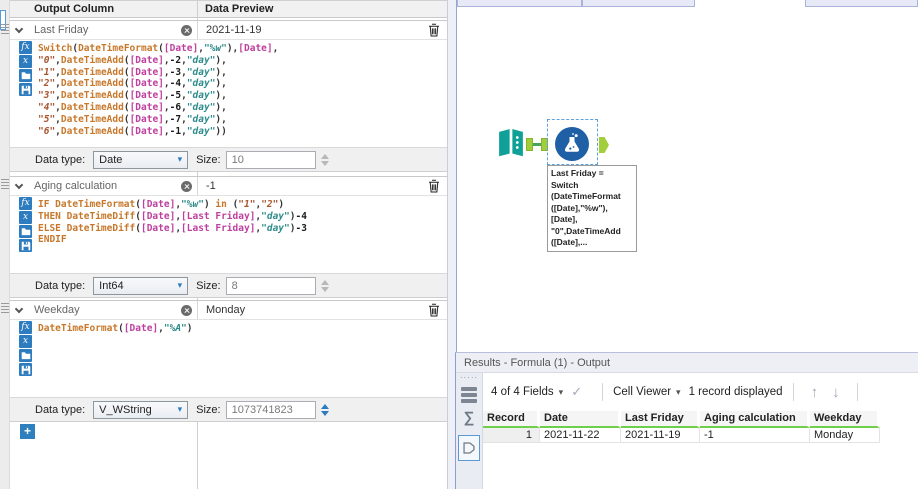  What do you see at coordinates (228, 186) in the screenshot?
I see `expression-name-row: -1` at bounding box center [228, 186].